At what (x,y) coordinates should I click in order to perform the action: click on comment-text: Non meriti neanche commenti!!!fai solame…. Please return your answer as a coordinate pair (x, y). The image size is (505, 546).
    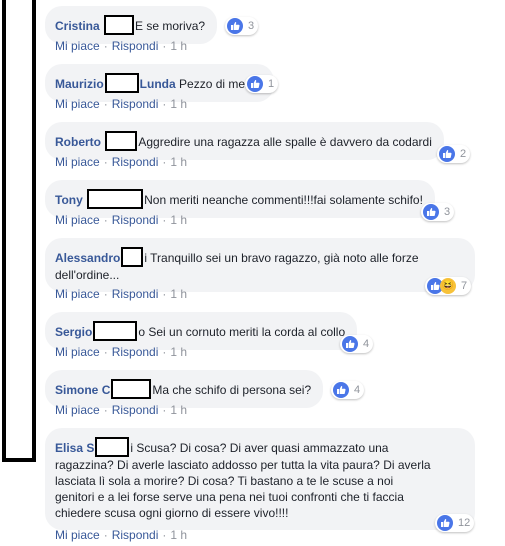
    Looking at the image, I should click on (283, 200).